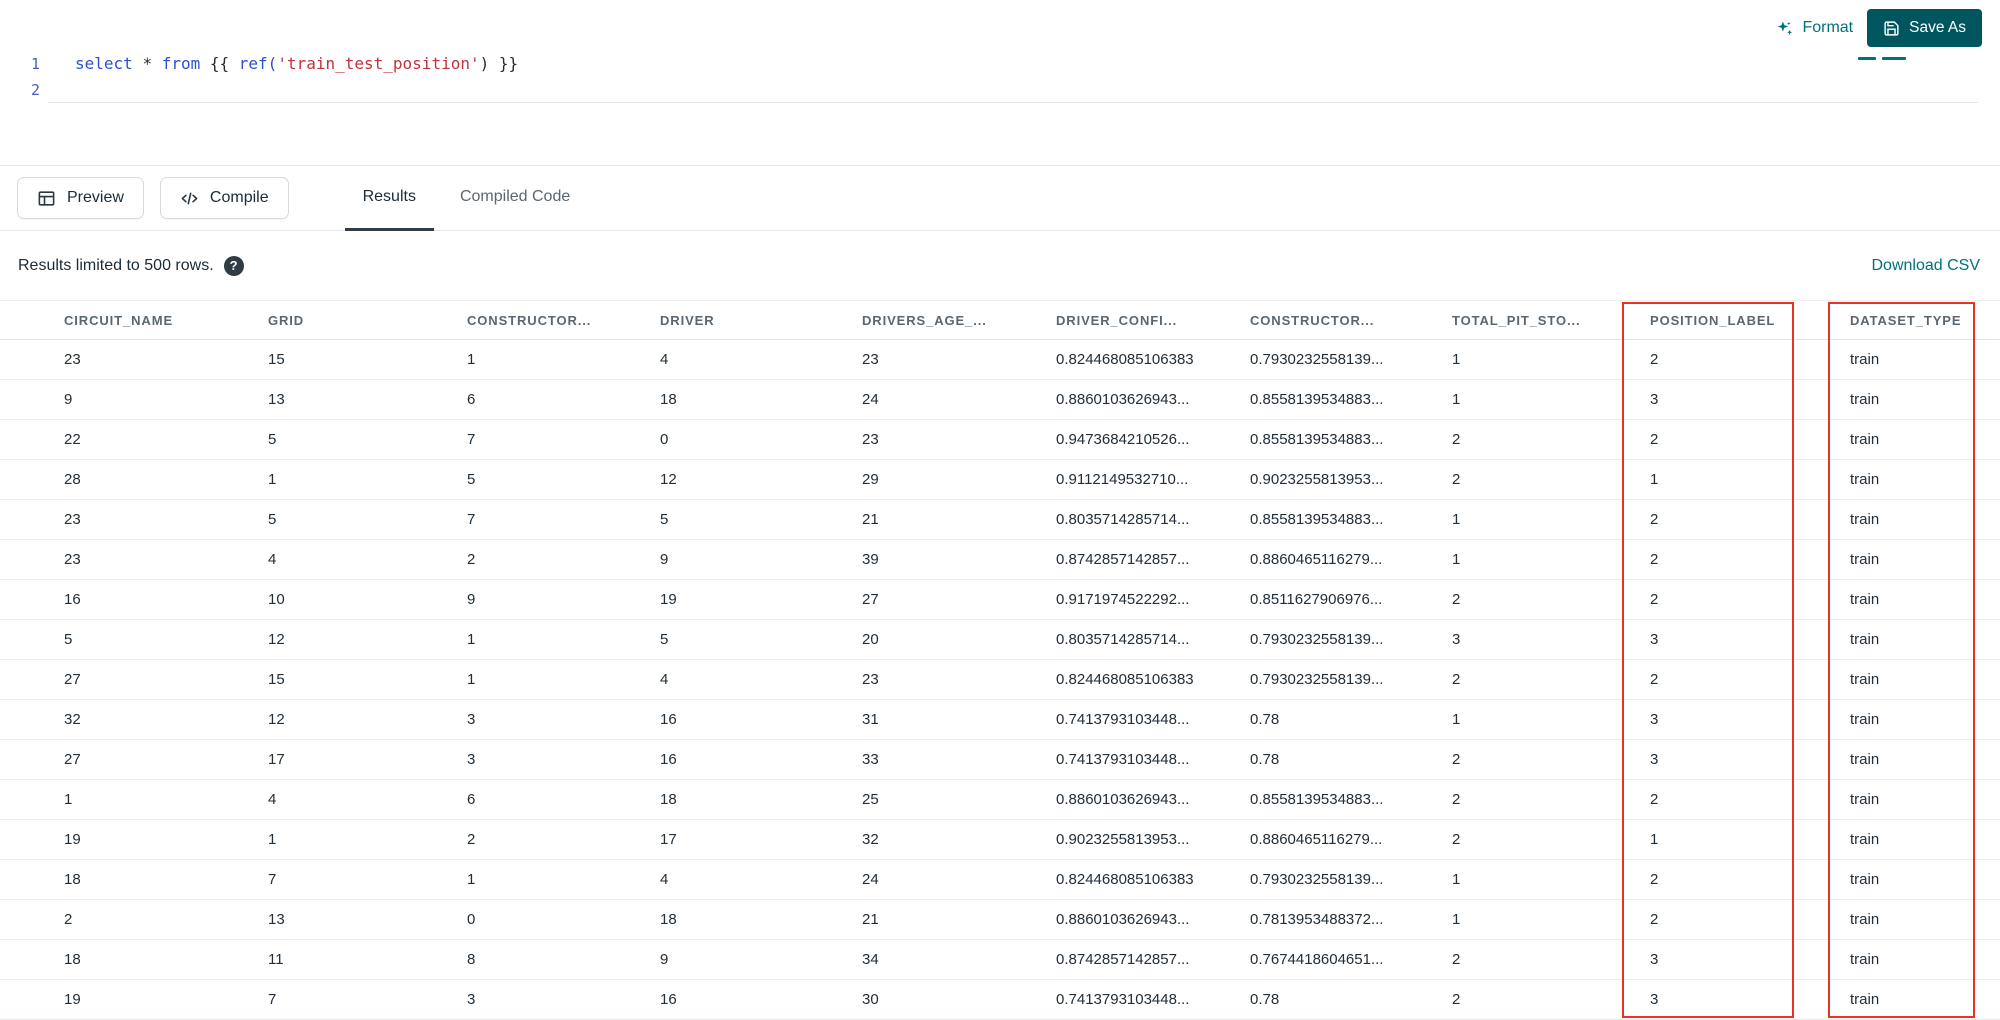  Describe the element at coordinates (515, 198) in the screenshot. I see `tab-compiled-code: Compiled Code` at that location.